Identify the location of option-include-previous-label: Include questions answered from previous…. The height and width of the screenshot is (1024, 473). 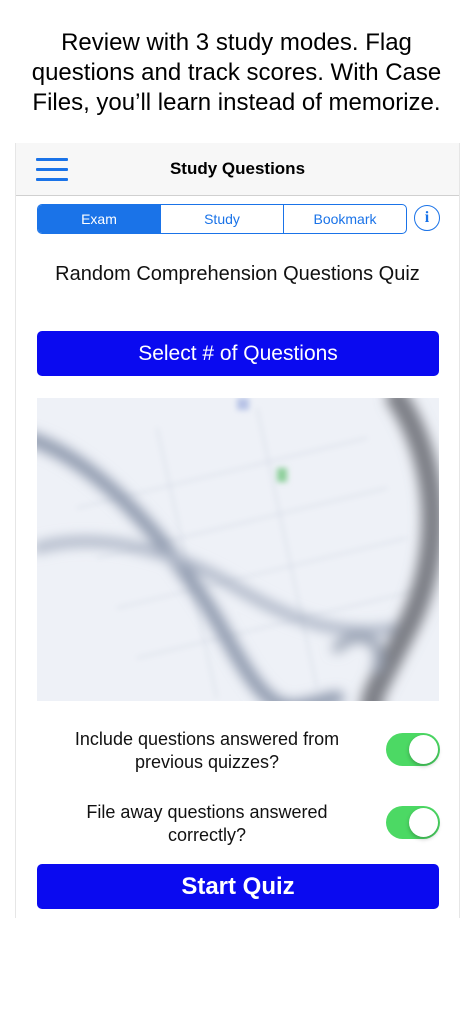
(207, 751).